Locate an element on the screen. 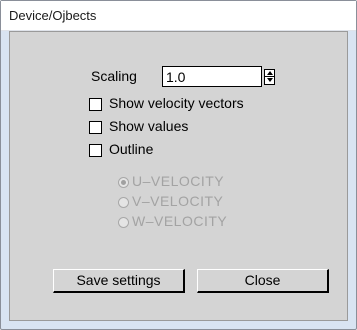  scaling-spinner is located at coordinates (269, 77).